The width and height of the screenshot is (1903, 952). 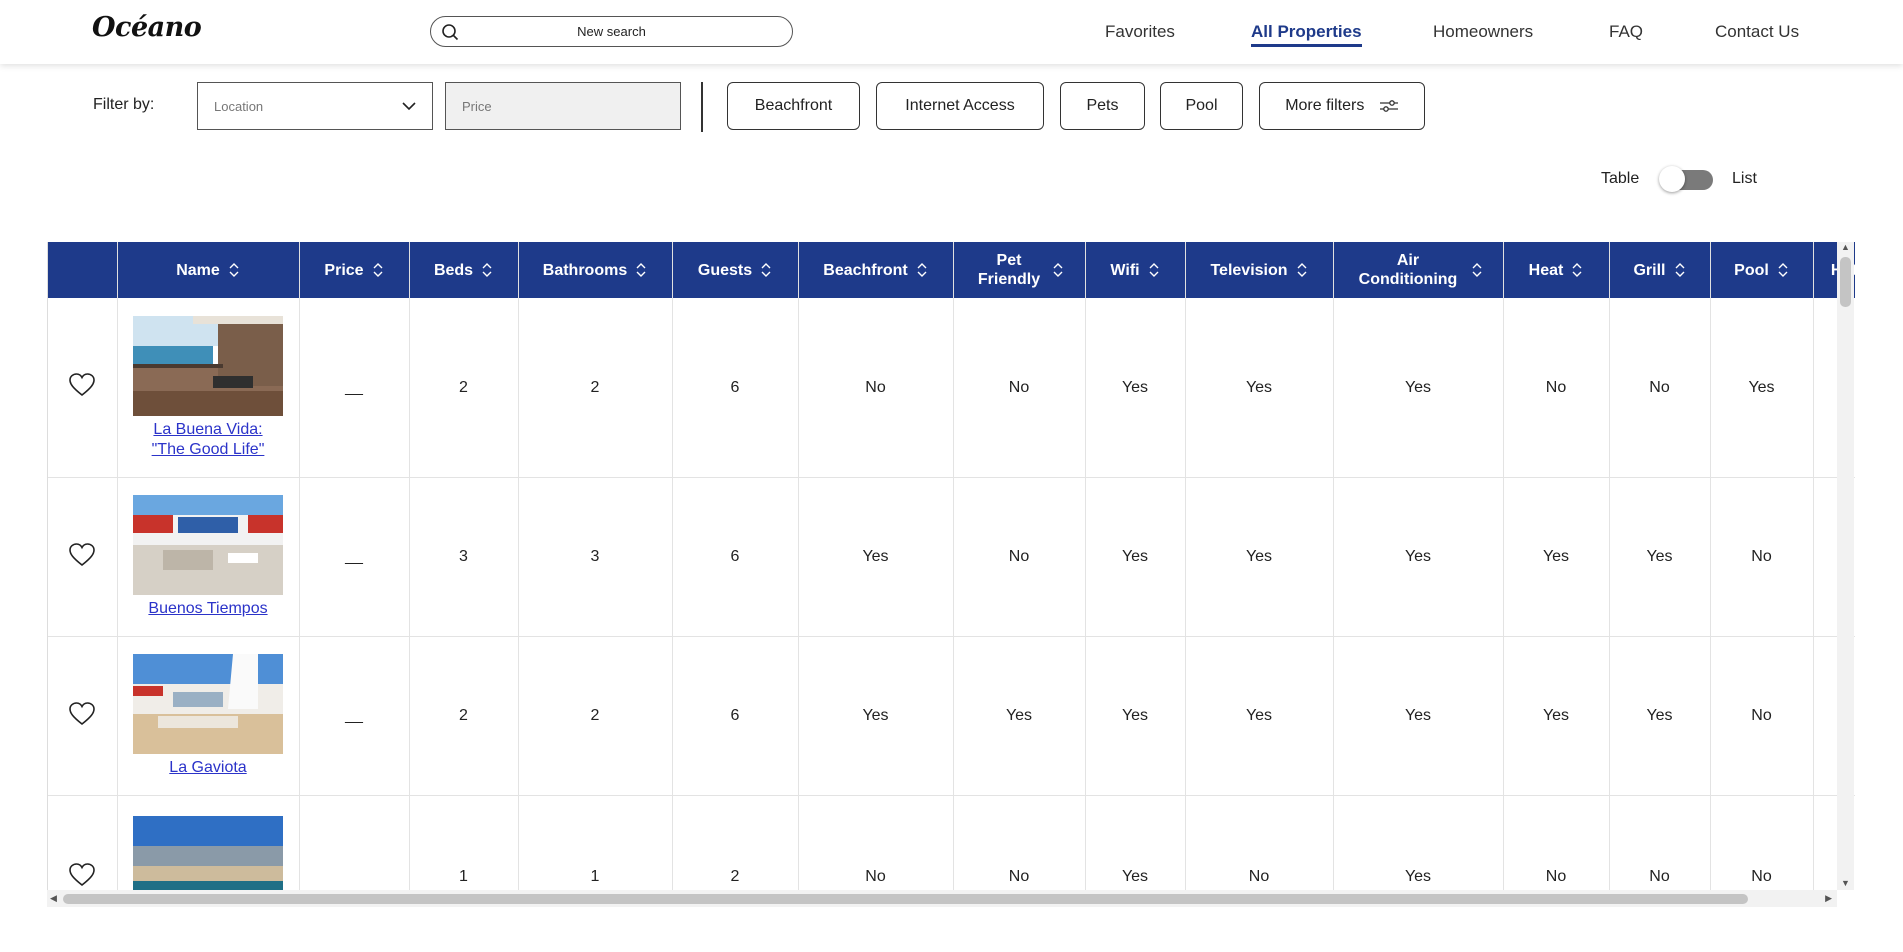 What do you see at coordinates (208, 270) in the screenshot?
I see `header-name: Name` at bounding box center [208, 270].